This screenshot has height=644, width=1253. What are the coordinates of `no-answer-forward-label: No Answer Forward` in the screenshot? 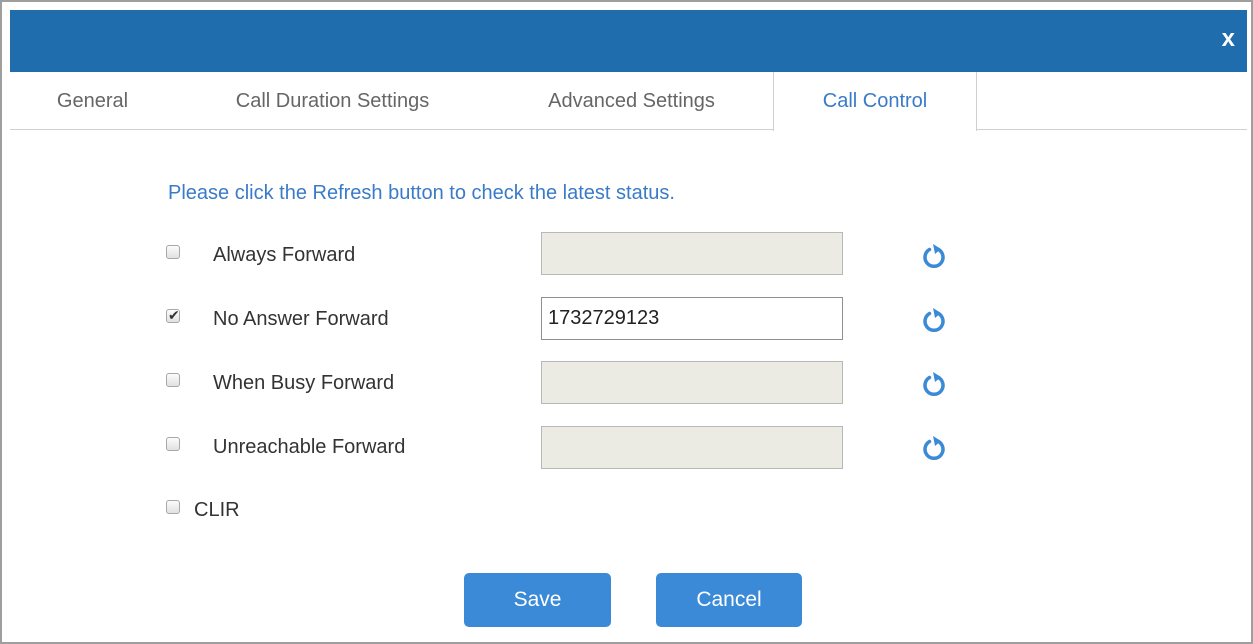 It's located at (301, 319).